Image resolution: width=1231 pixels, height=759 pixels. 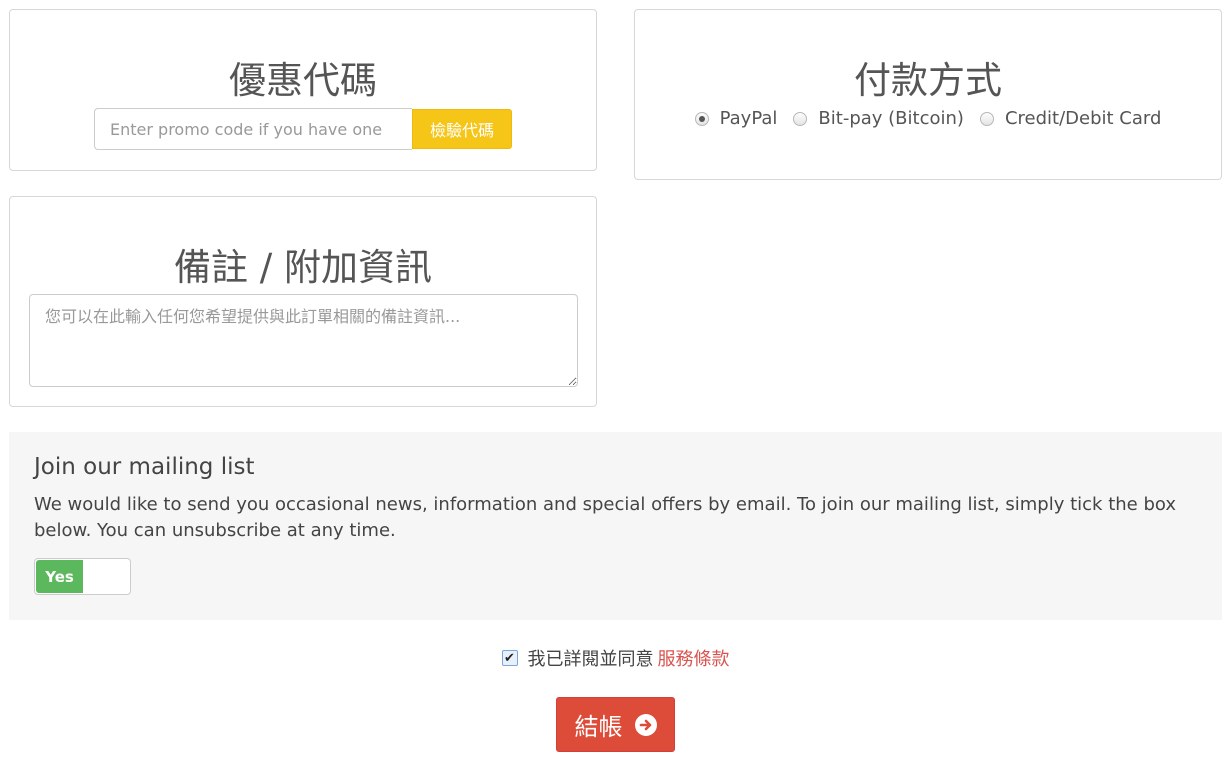 I want to click on payment-option-card: Credit/Debit Card, so click(x=1070, y=118).